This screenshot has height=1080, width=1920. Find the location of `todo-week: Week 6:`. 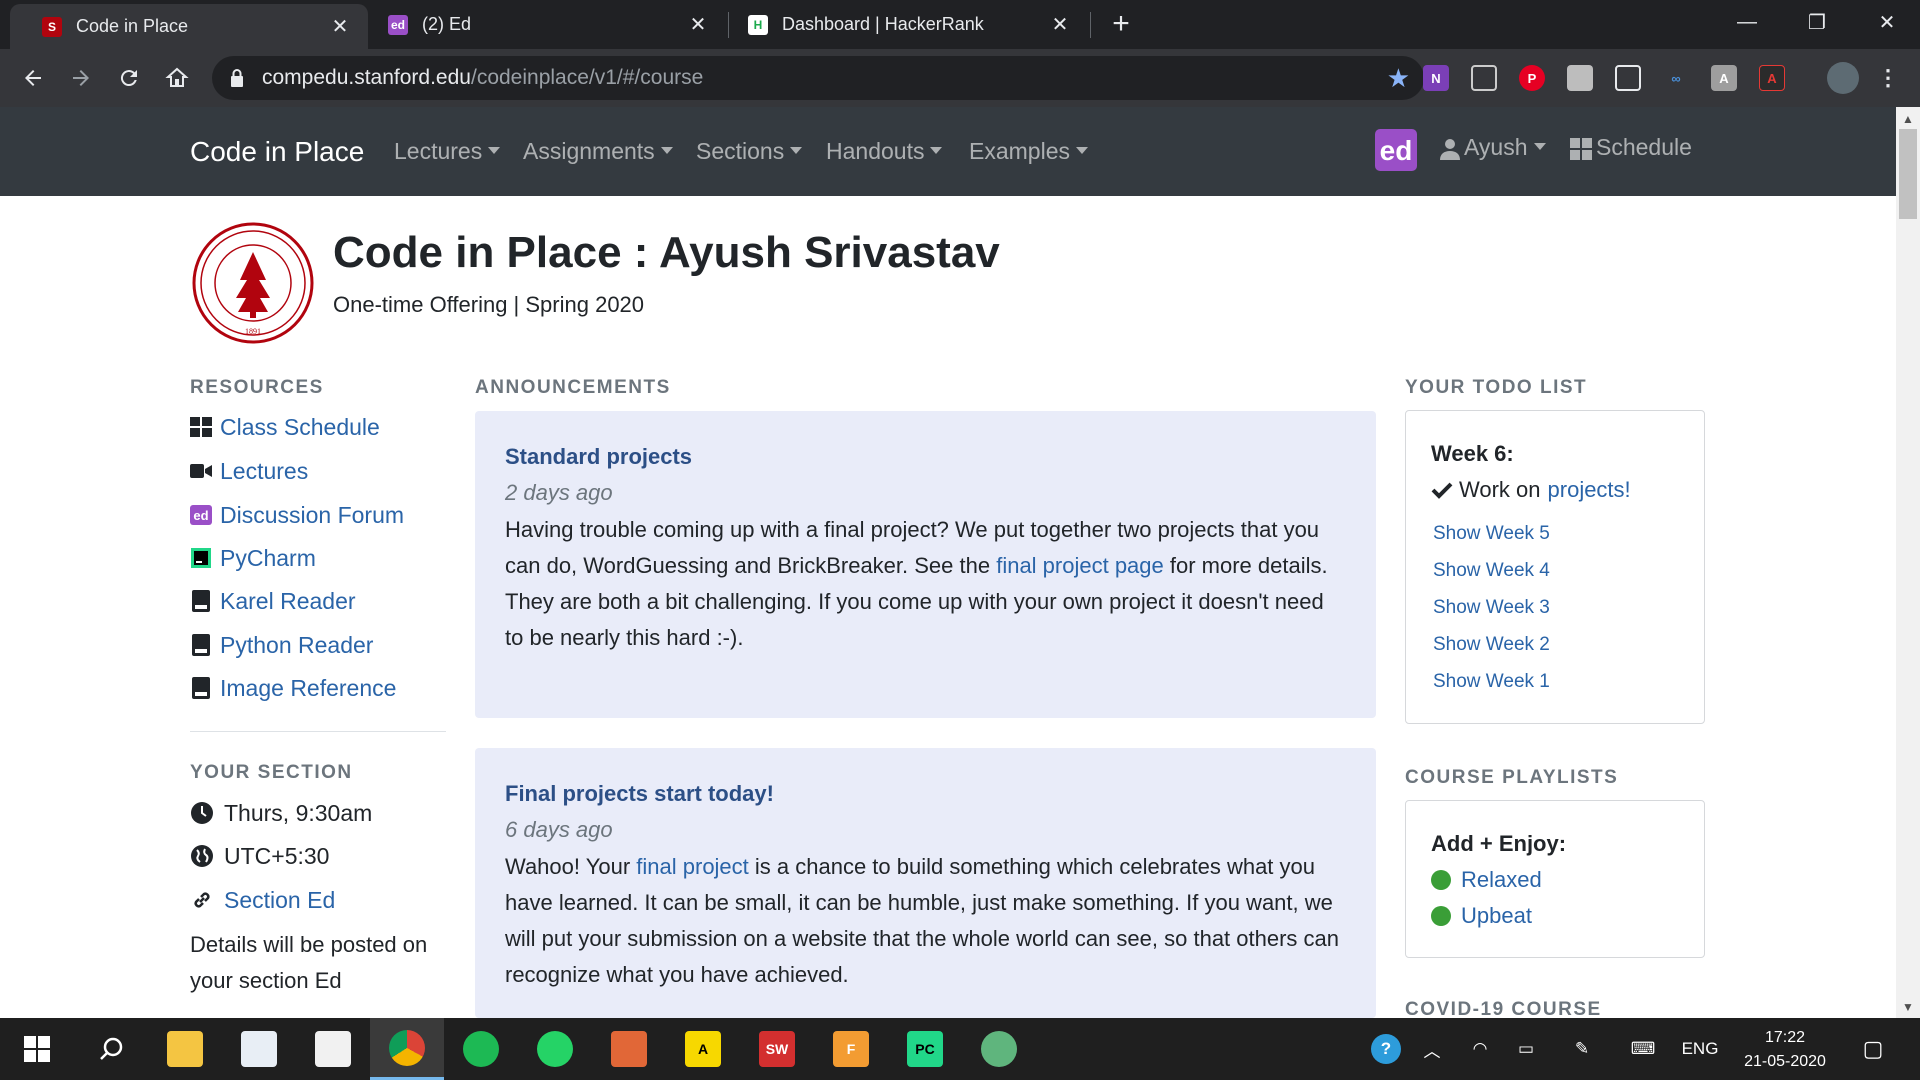

todo-week: Week 6: is located at coordinates (1472, 453).